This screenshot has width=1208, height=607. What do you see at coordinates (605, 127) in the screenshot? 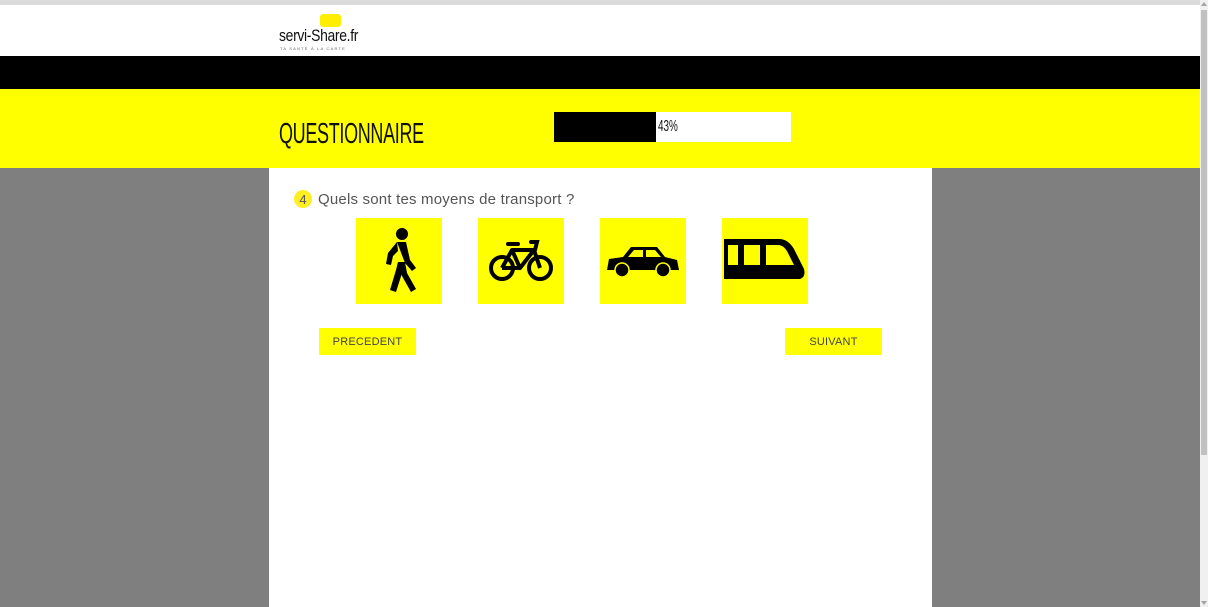
I see `progress-fill` at bounding box center [605, 127].